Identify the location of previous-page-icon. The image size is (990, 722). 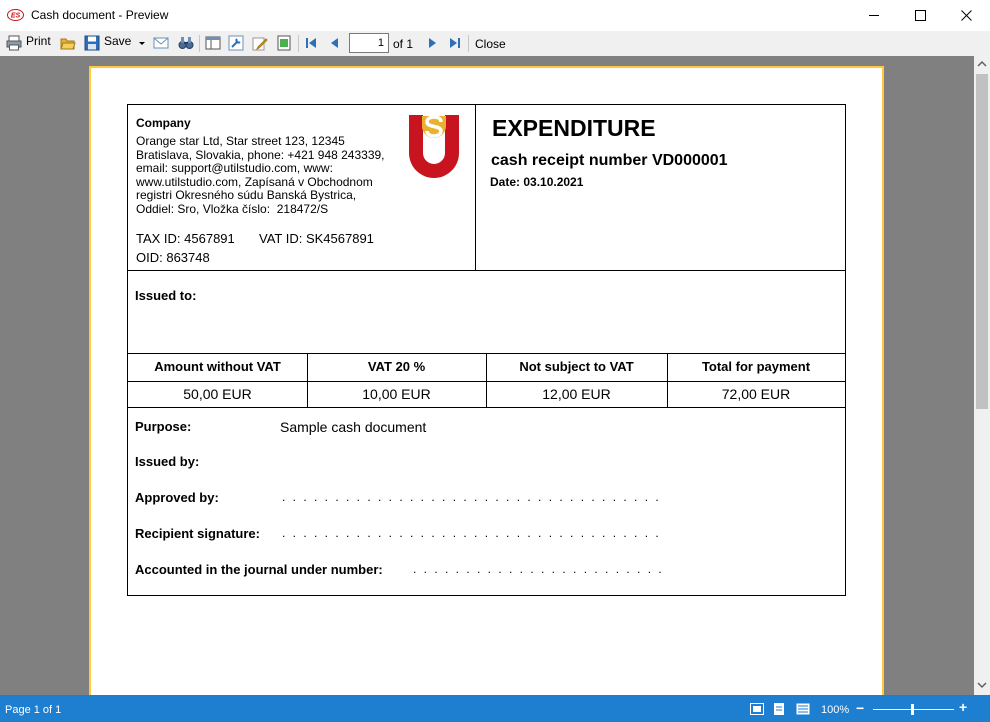
(334, 43).